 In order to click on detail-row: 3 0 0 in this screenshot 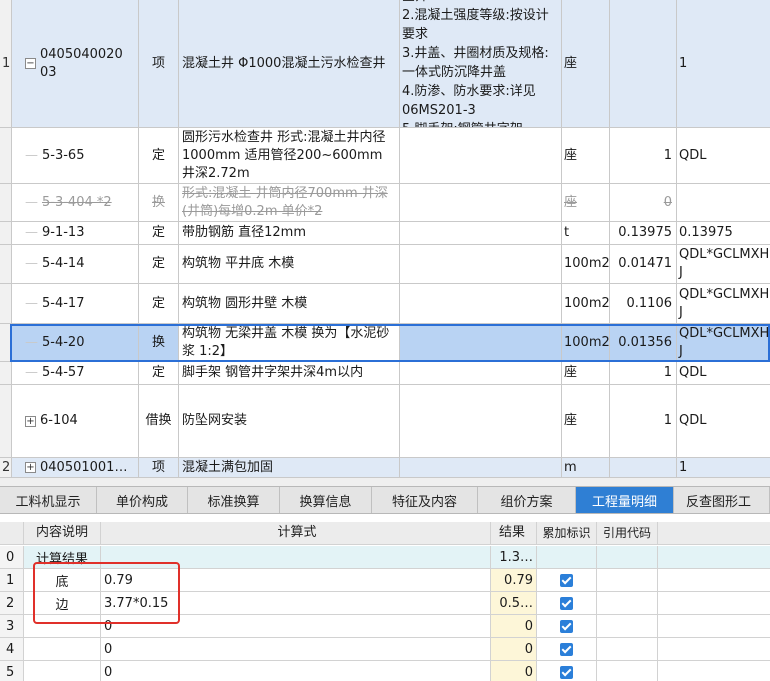, I will do `click(385, 626)`.